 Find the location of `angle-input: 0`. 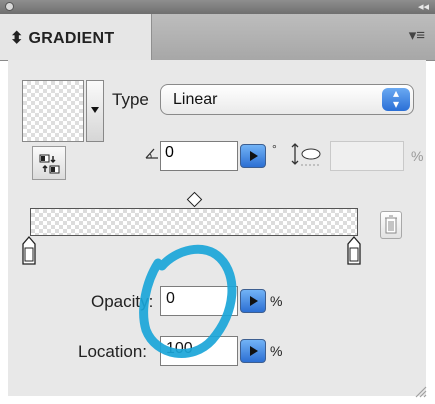

angle-input: 0 is located at coordinates (199, 156).